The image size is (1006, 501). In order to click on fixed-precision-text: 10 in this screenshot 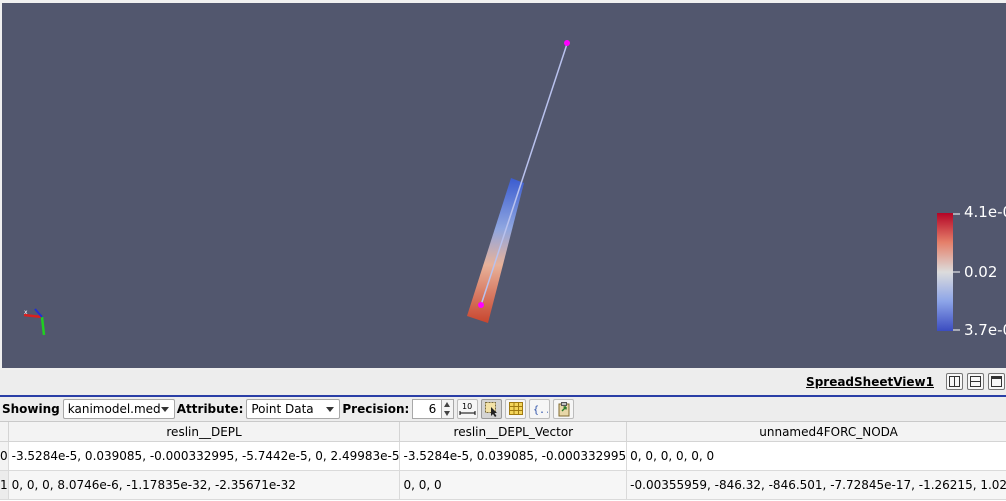, I will do `click(467, 406)`.